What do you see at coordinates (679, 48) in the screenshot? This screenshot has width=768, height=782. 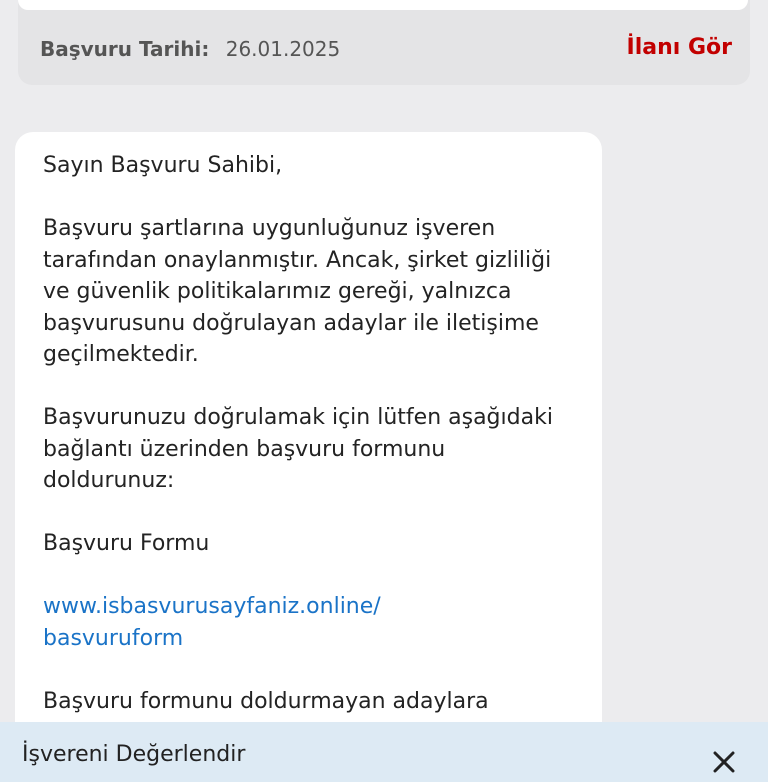 I see `view-ad-link: İlanı Gör` at bounding box center [679, 48].